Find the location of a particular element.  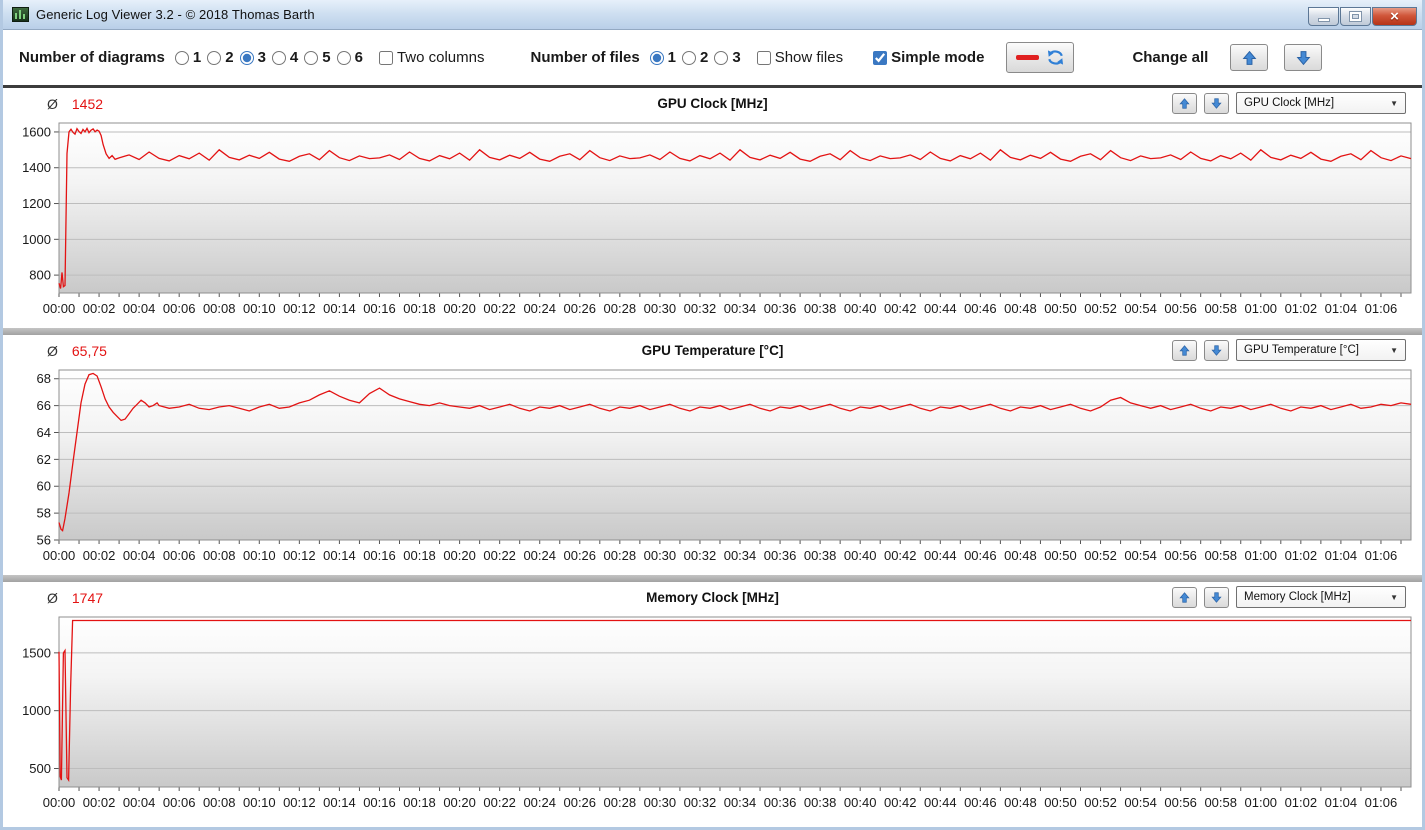

panel1-measure-dropdown: GPU Clock [MHz] ▼ is located at coordinates (1321, 103).